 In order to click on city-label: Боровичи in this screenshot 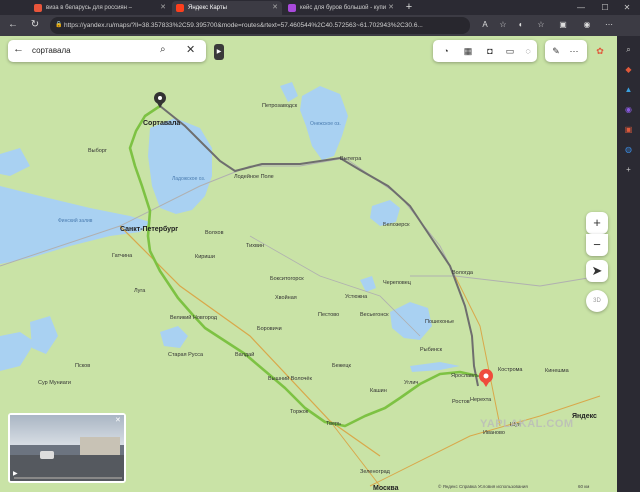, I will do `click(269, 329)`.